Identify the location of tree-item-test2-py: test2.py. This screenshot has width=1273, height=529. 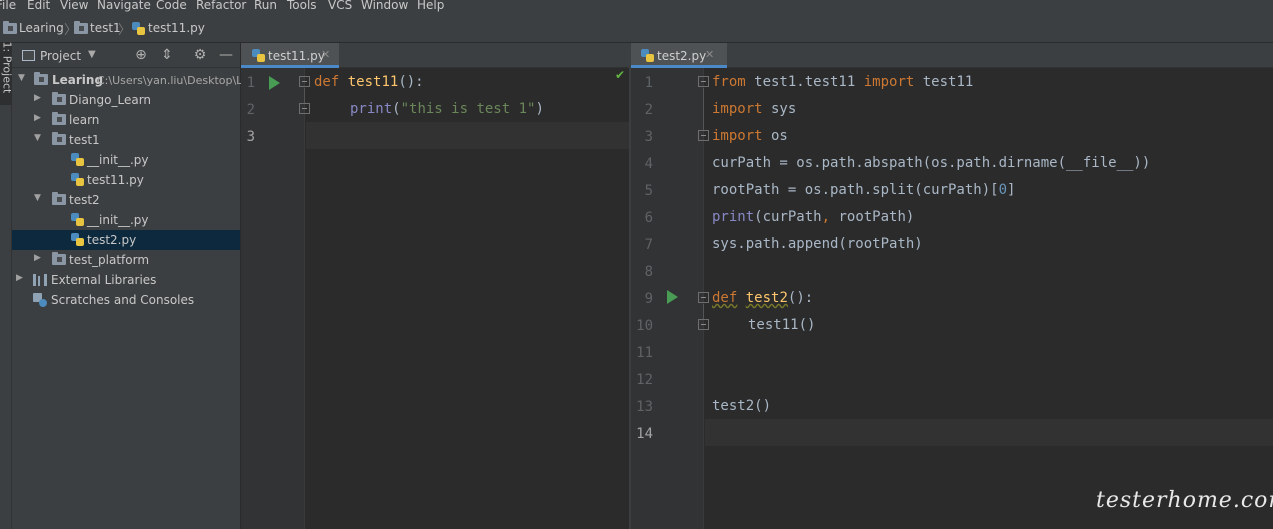
(126, 240).